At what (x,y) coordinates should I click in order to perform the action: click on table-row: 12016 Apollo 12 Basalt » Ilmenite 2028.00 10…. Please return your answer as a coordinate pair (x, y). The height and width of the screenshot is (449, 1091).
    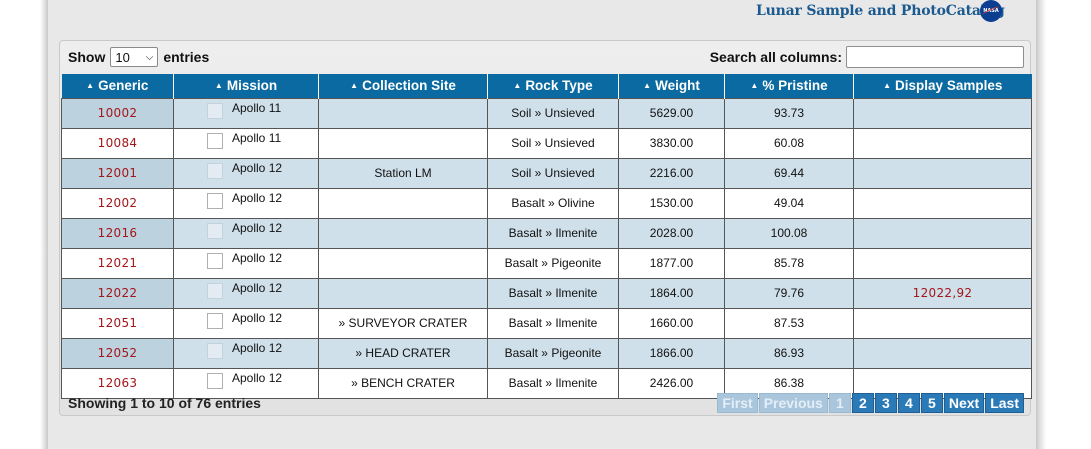
    Looking at the image, I should click on (546, 233).